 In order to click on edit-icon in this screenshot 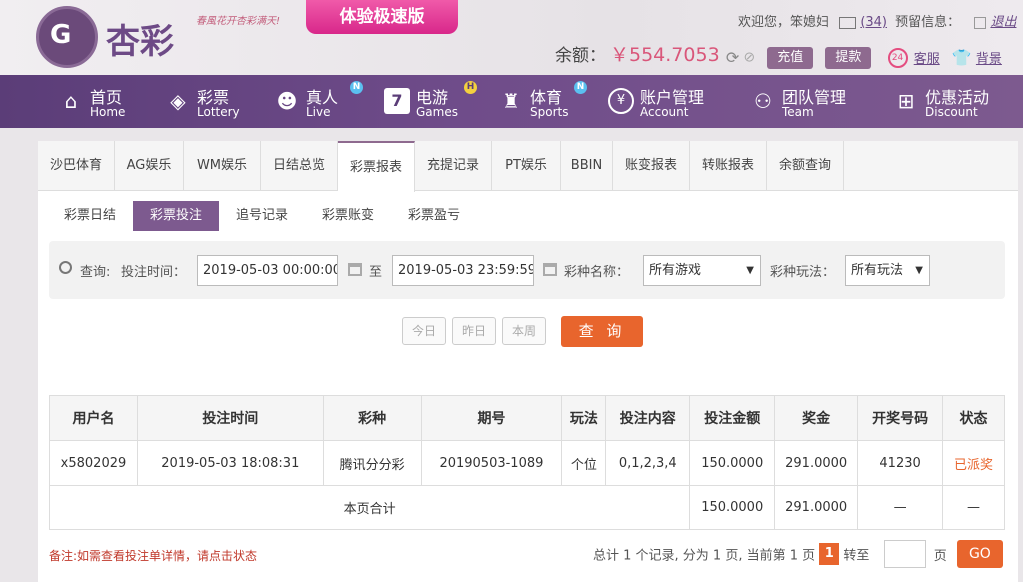, I will do `click(980, 22)`.